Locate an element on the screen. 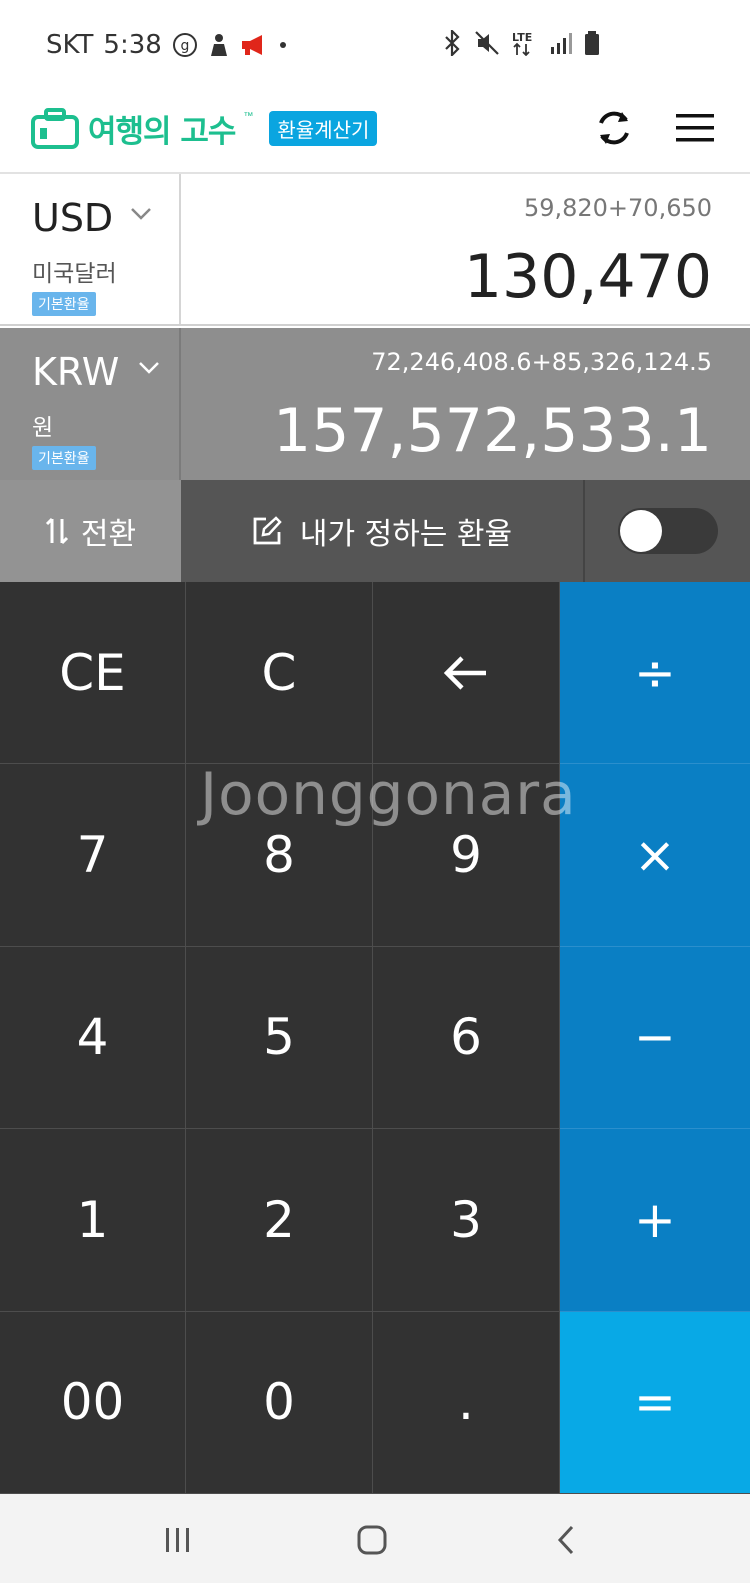 This screenshot has width=750, height=1583. refresh-button is located at coordinates (614, 128).